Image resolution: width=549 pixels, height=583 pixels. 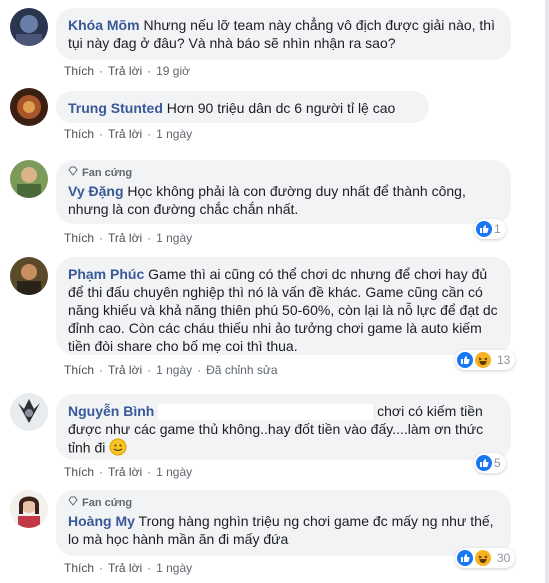 I want to click on comment-author: Khóa Mõm, so click(x=104, y=25).